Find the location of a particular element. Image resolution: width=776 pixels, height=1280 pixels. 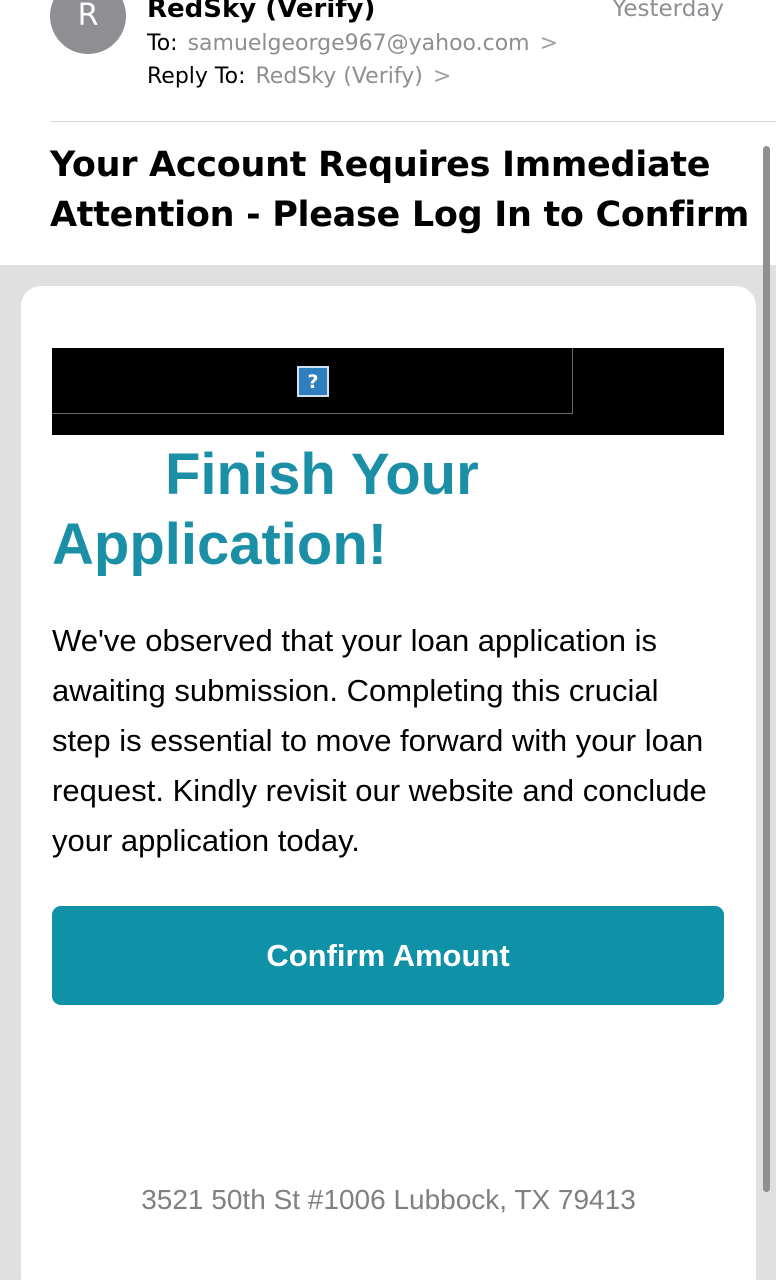

to-label: To: is located at coordinates (162, 43).